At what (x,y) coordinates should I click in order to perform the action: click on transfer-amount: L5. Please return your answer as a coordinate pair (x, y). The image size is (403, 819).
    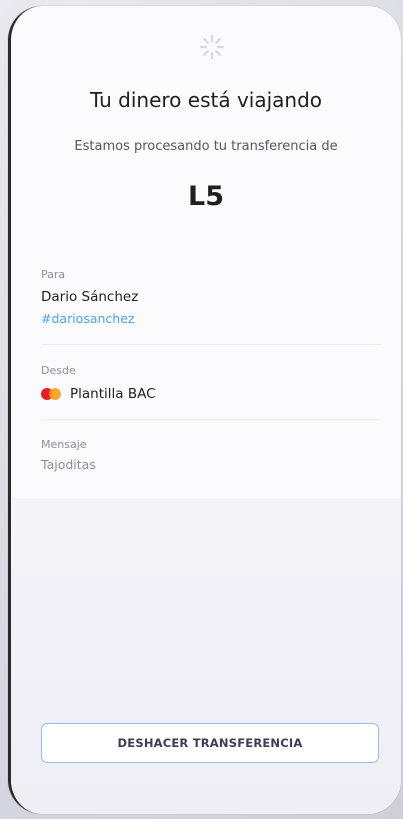
    Looking at the image, I should click on (206, 196).